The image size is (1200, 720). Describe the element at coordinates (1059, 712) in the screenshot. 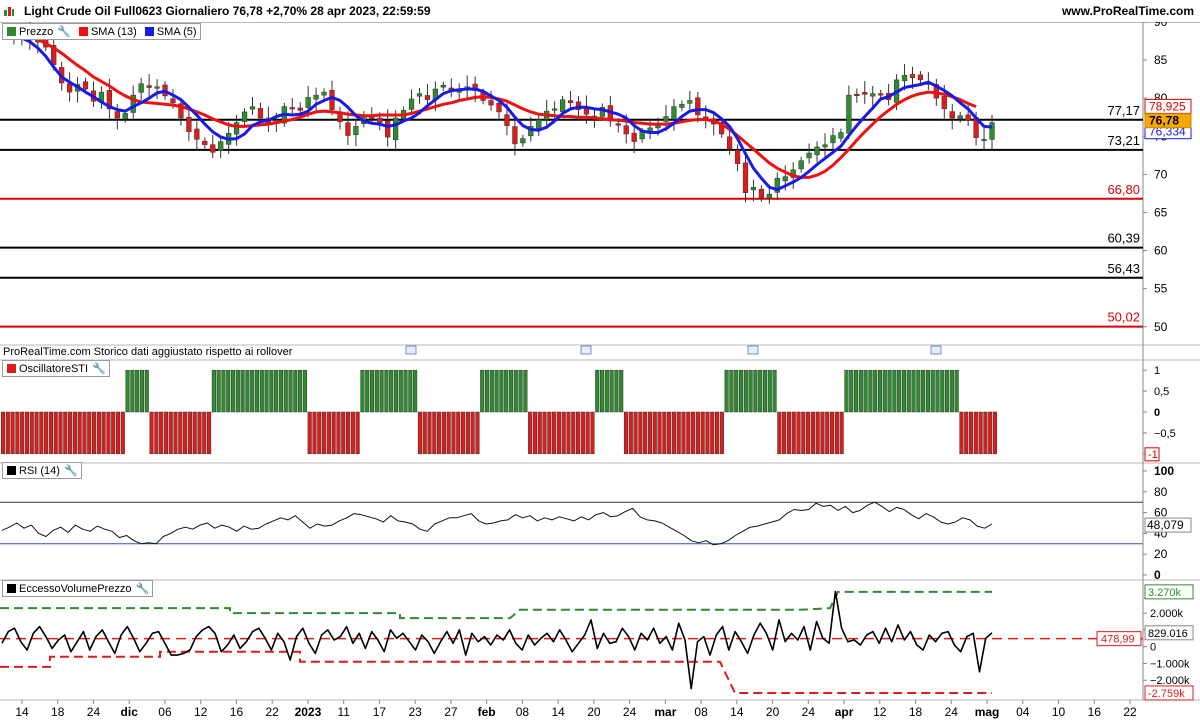

I see `x-tick-label: 10` at that location.